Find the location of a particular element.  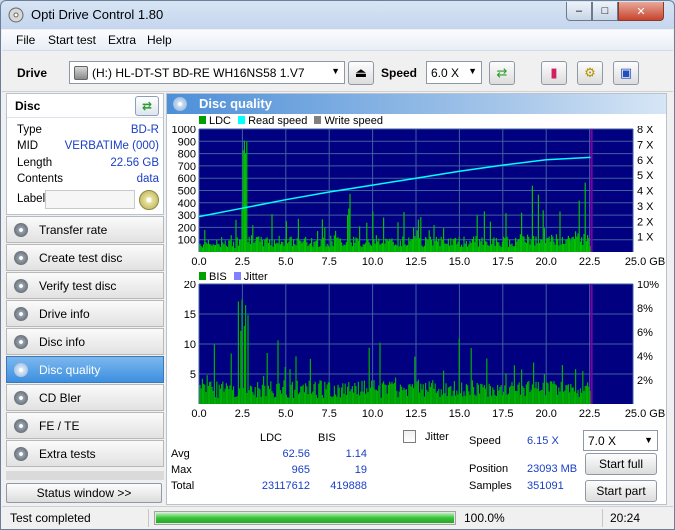

y-right-tick-label: 10% is located at coordinates (648, 286).